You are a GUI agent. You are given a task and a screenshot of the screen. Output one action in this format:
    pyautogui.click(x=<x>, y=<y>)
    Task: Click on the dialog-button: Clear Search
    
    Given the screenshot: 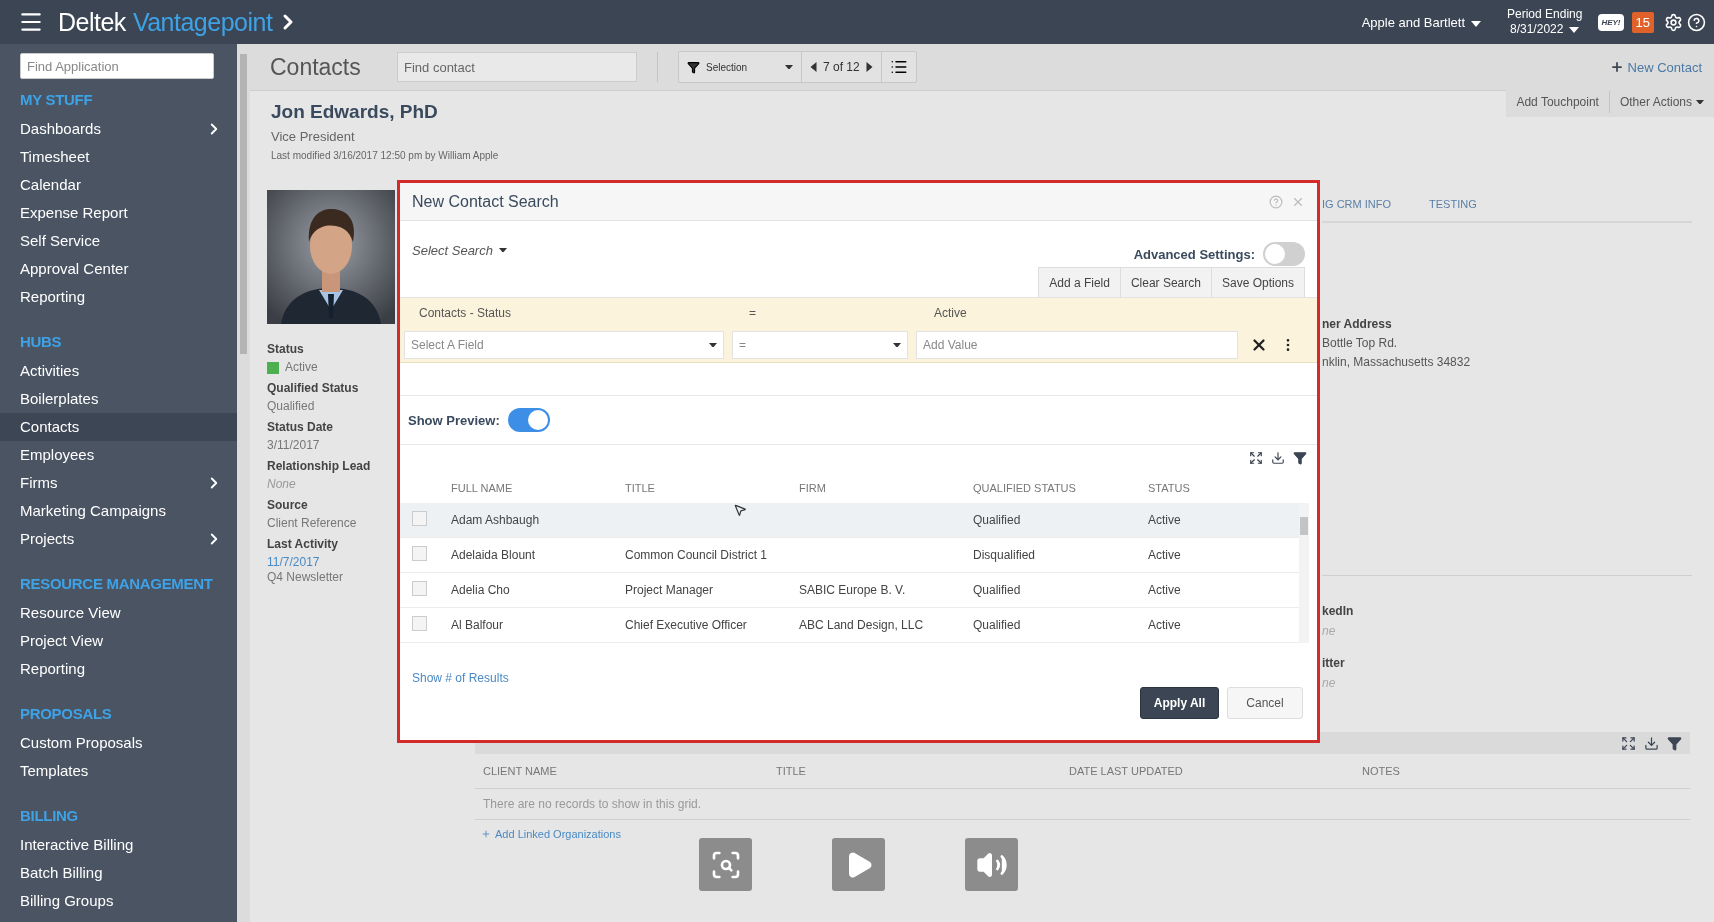 What is the action you would take?
    pyautogui.click(x=1165, y=282)
    